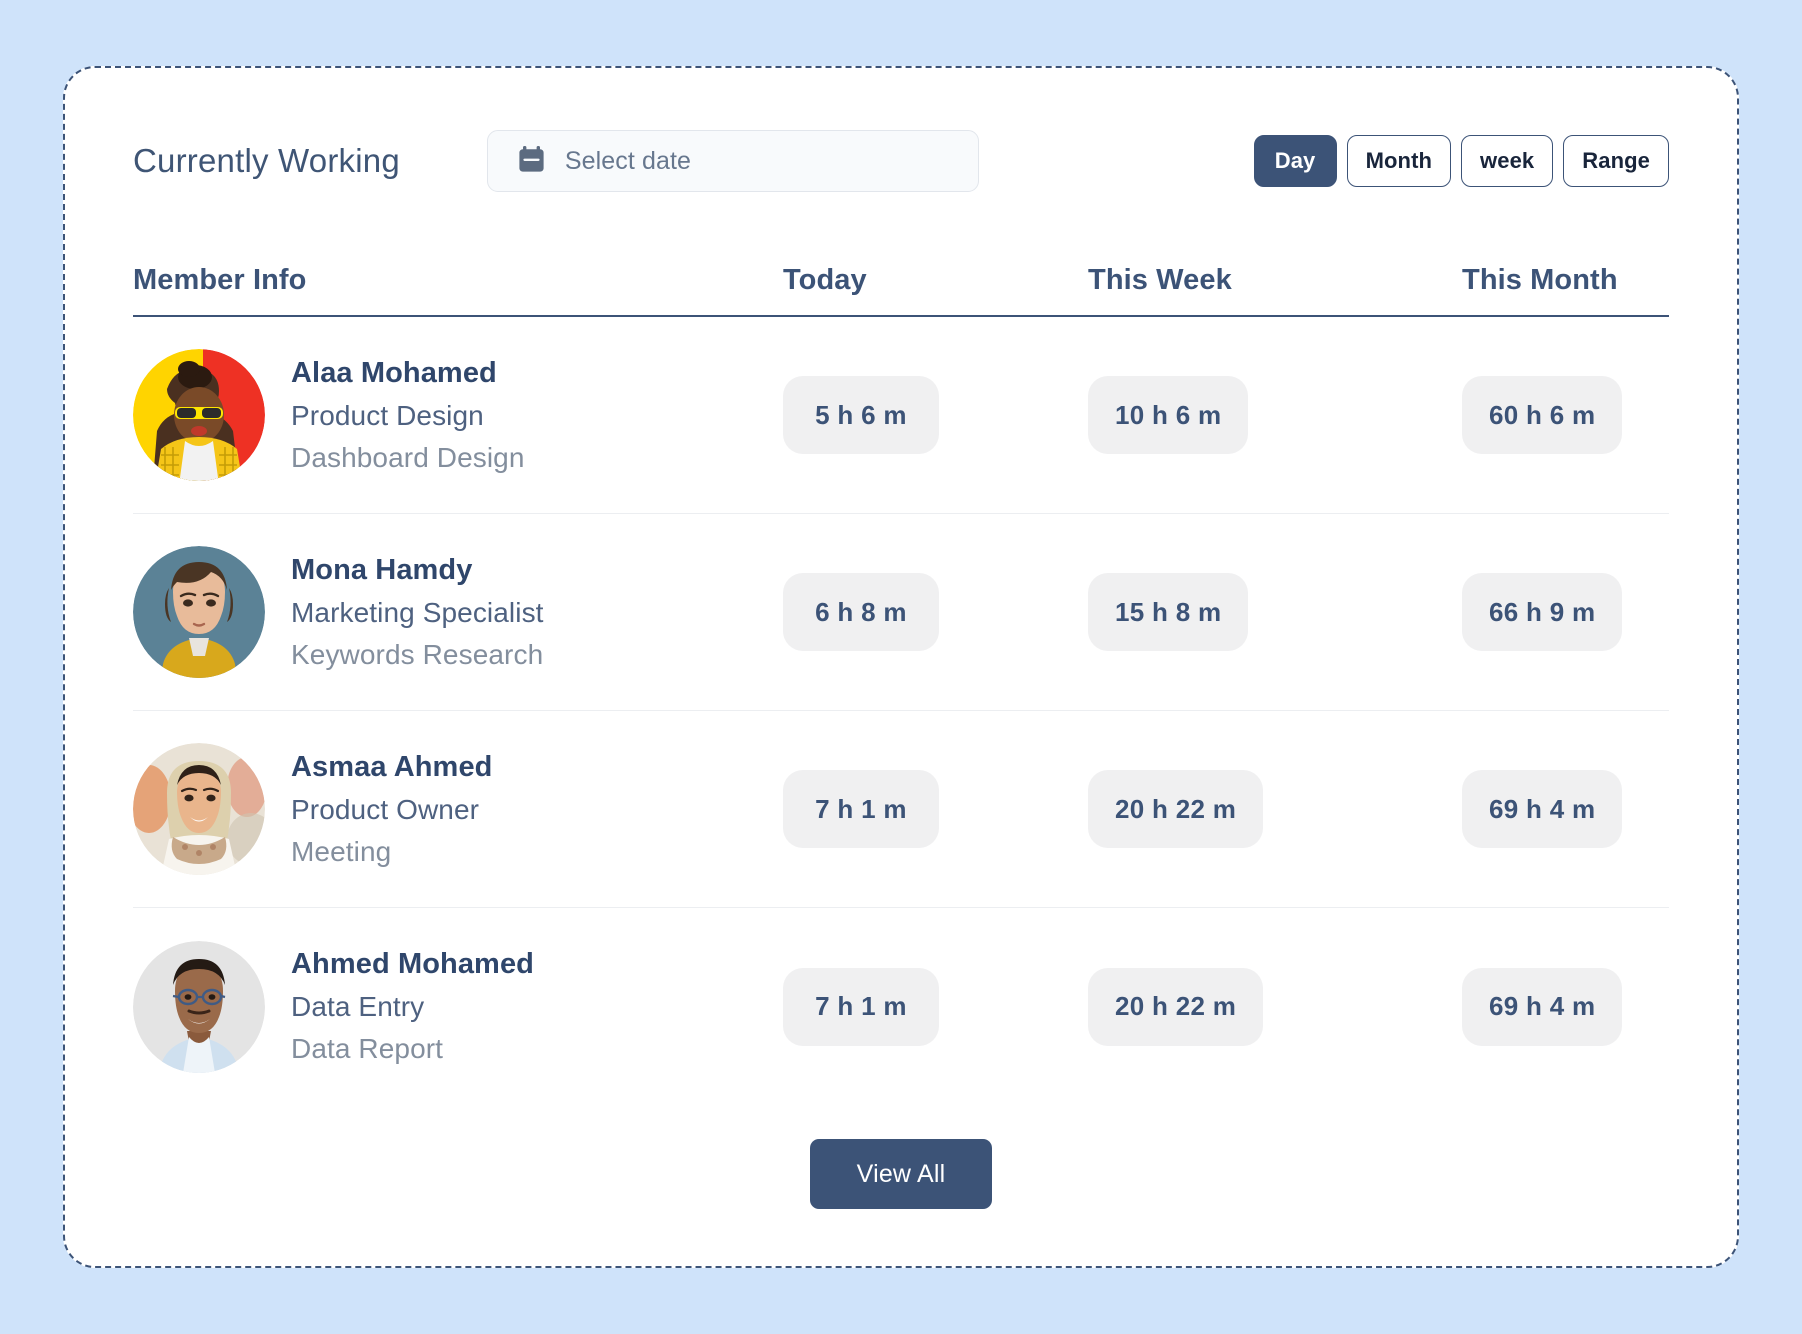  Describe the element at coordinates (1399, 161) in the screenshot. I see `range-button-month: Month` at that location.